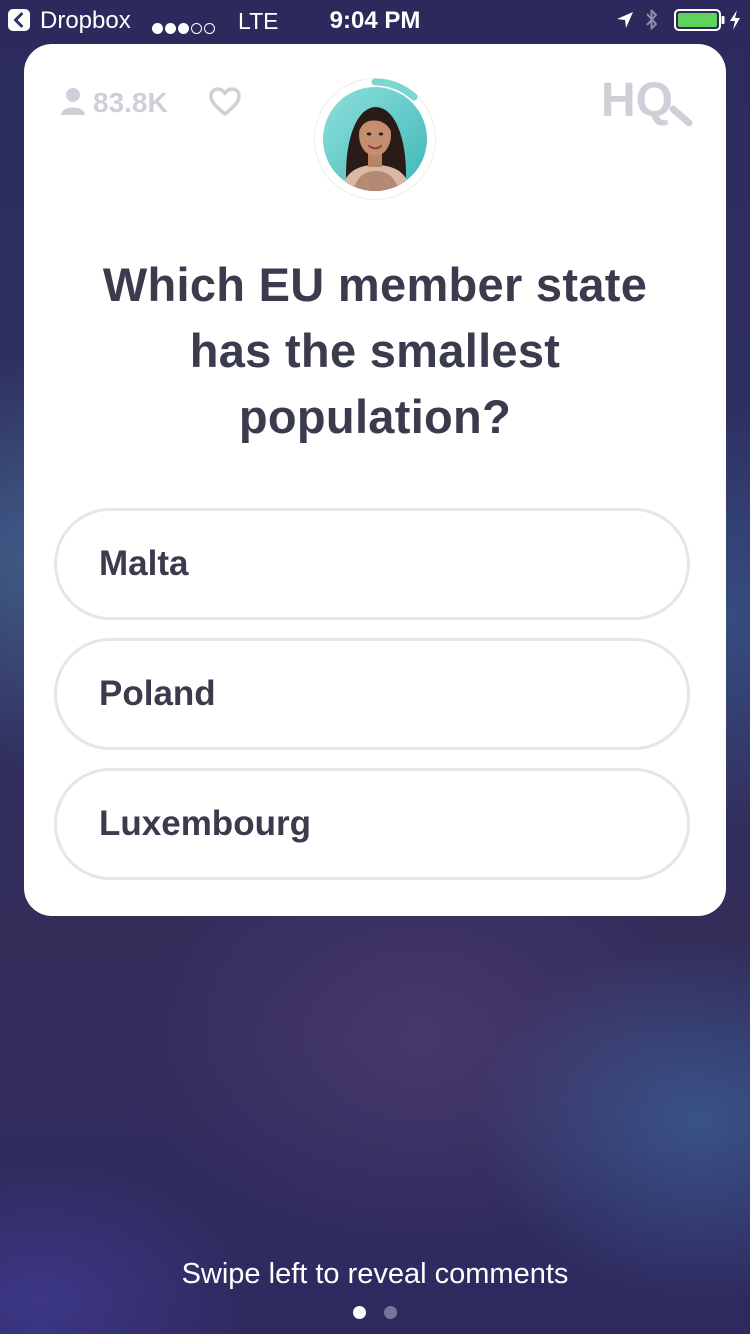  What do you see at coordinates (637, 101) in the screenshot?
I see `hq-logo-text: HQ` at bounding box center [637, 101].